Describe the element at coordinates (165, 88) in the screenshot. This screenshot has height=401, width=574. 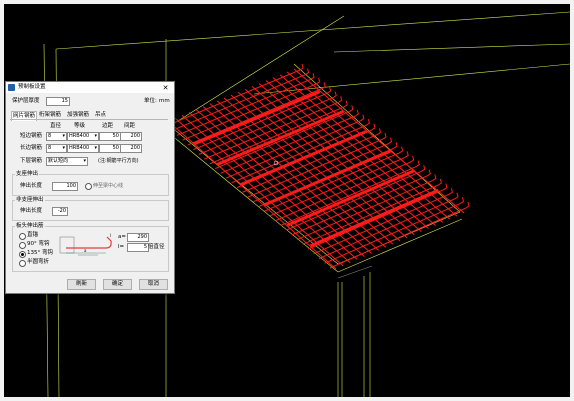
I see `close-icon: ✕` at that location.